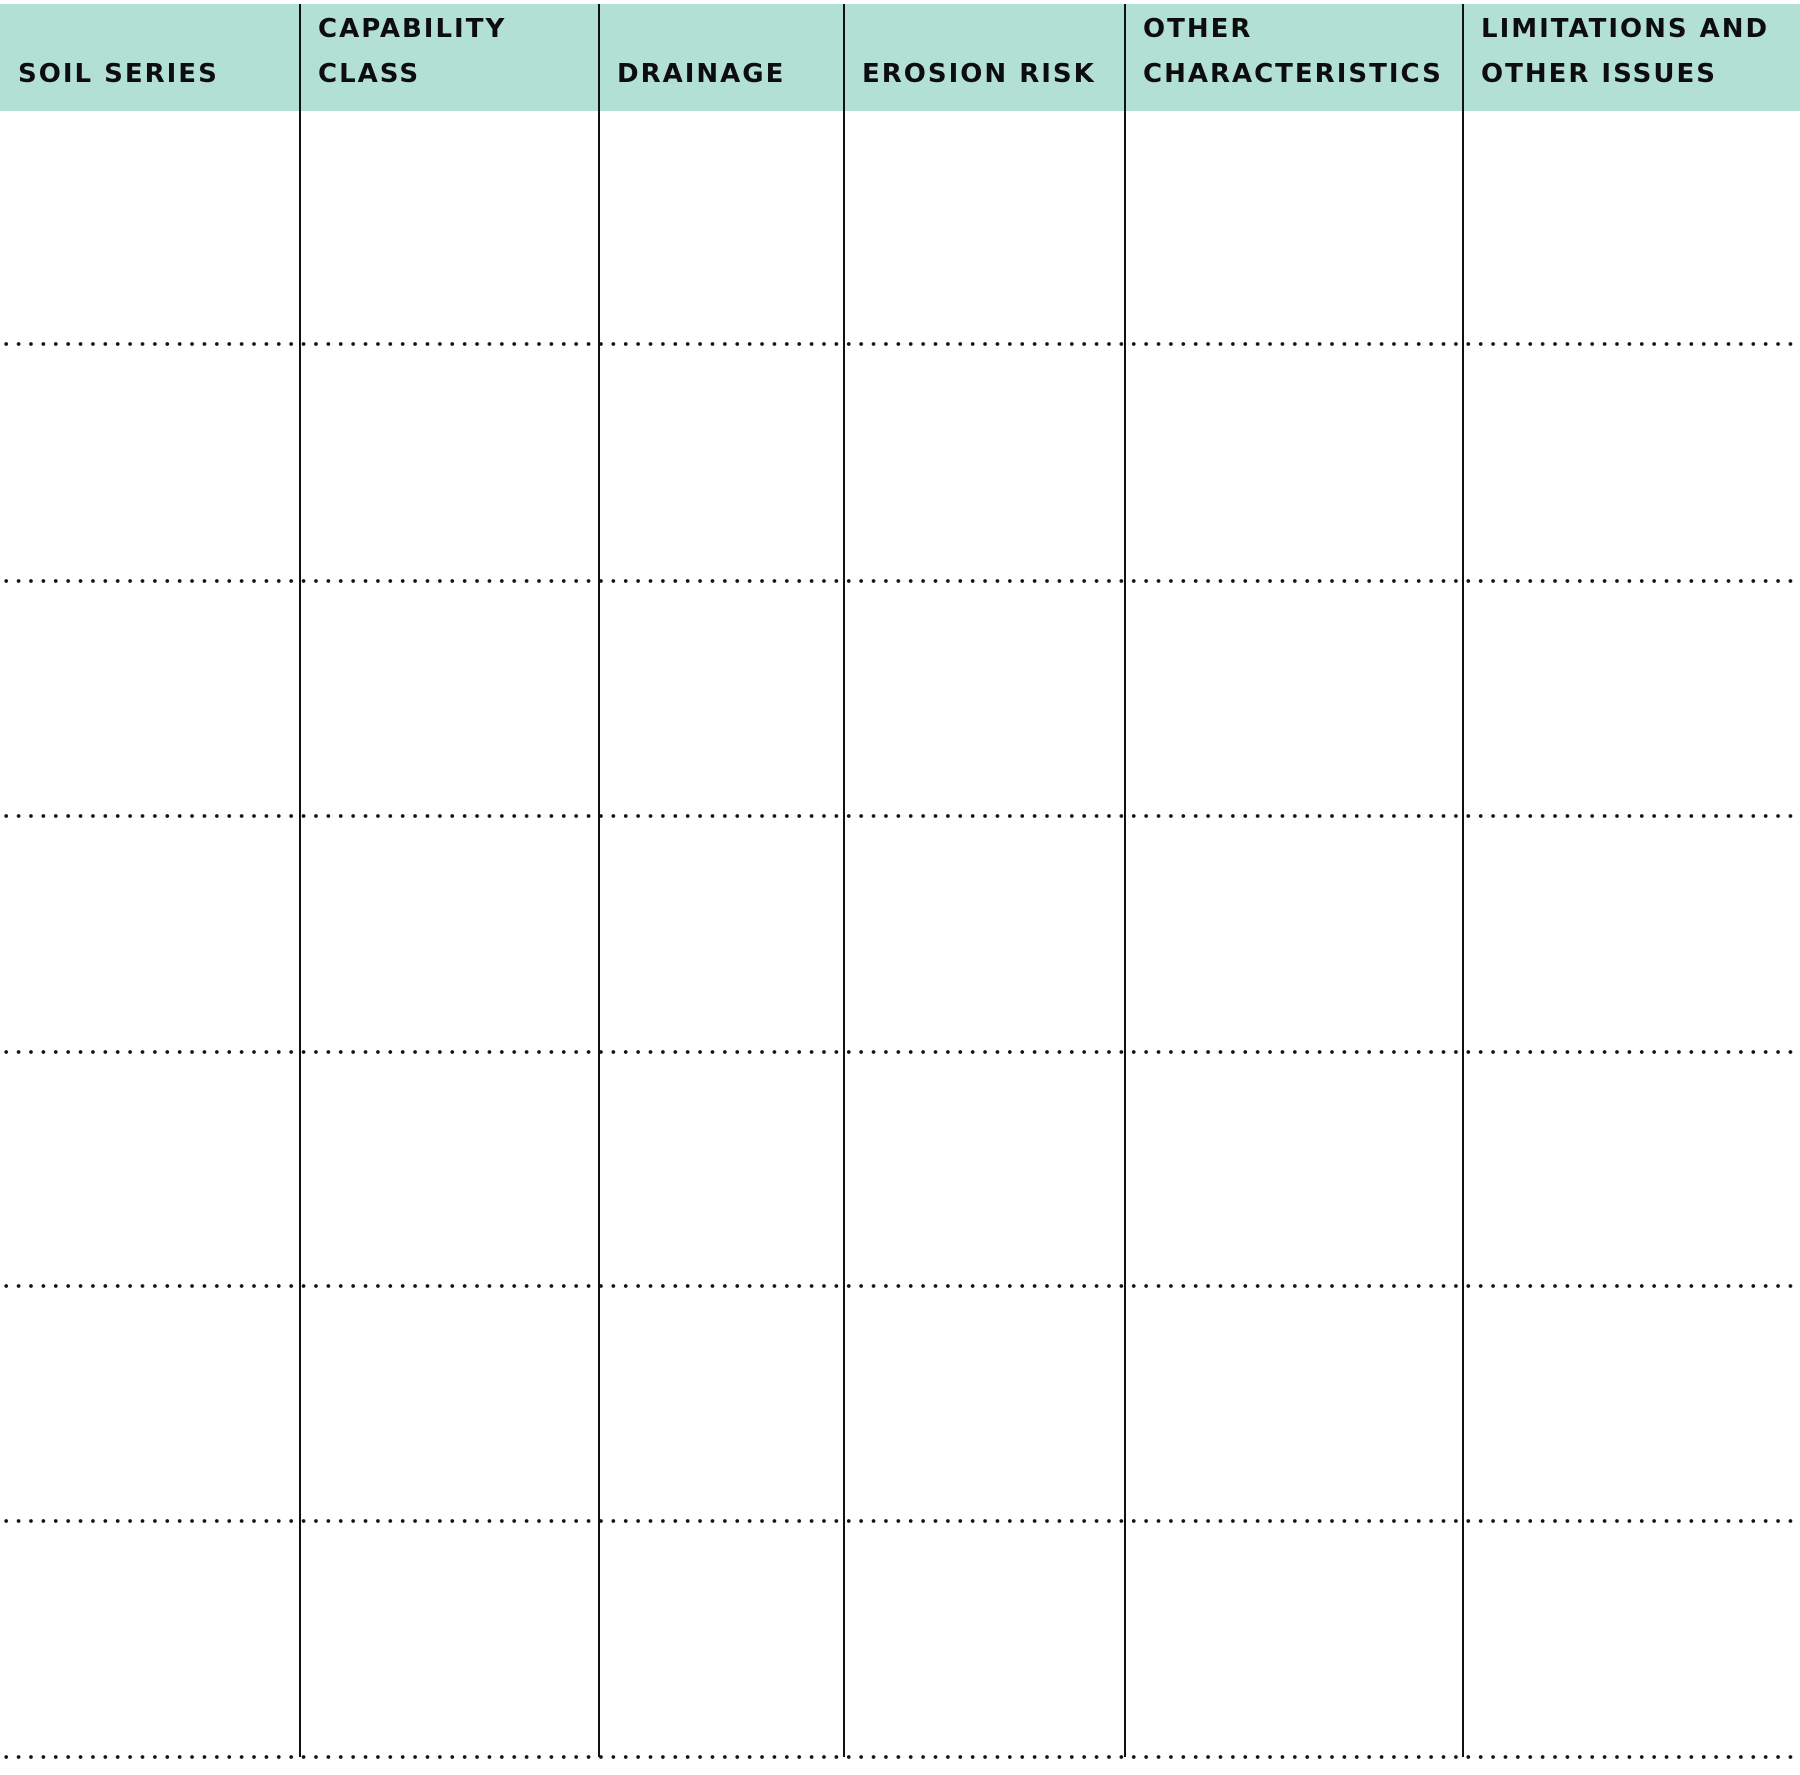 The width and height of the screenshot is (1800, 1775). Describe the element at coordinates (701, 57) in the screenshot. I see `column-header-drainage: DRAINAGE` at that location.